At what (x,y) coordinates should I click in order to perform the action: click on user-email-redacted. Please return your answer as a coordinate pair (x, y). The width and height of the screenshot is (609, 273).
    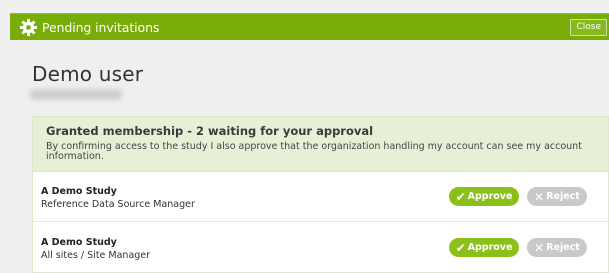
    Looking at the image, I should click on (76, 94).